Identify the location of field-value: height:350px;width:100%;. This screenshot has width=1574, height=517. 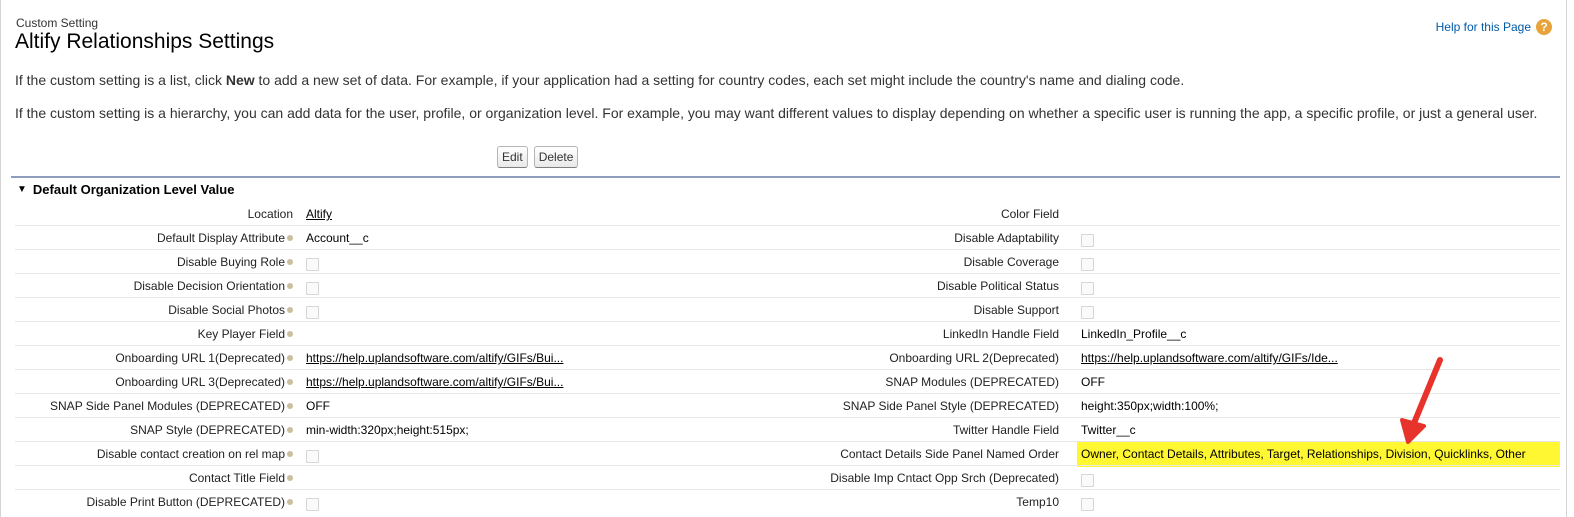
(1138, 405).